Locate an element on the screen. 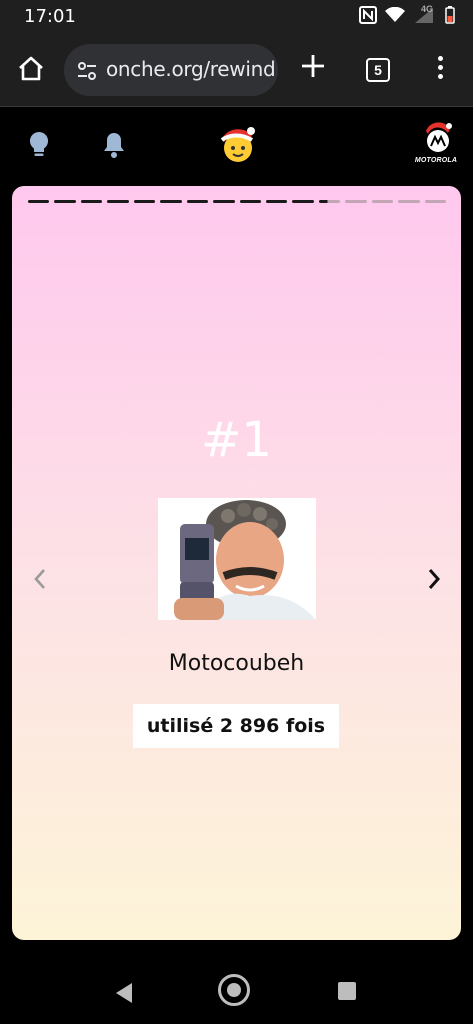 This screenshot has width=473, height=1024. lightbulb-icon is located at coordinates (39, 147).